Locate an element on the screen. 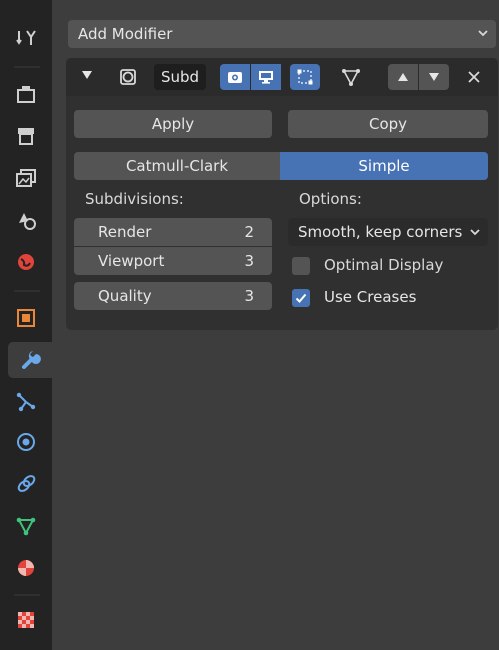 This screenshot has height=650, width=499. add-modifier-dropdown: Add Modifier is located at coordinates (282, 34).